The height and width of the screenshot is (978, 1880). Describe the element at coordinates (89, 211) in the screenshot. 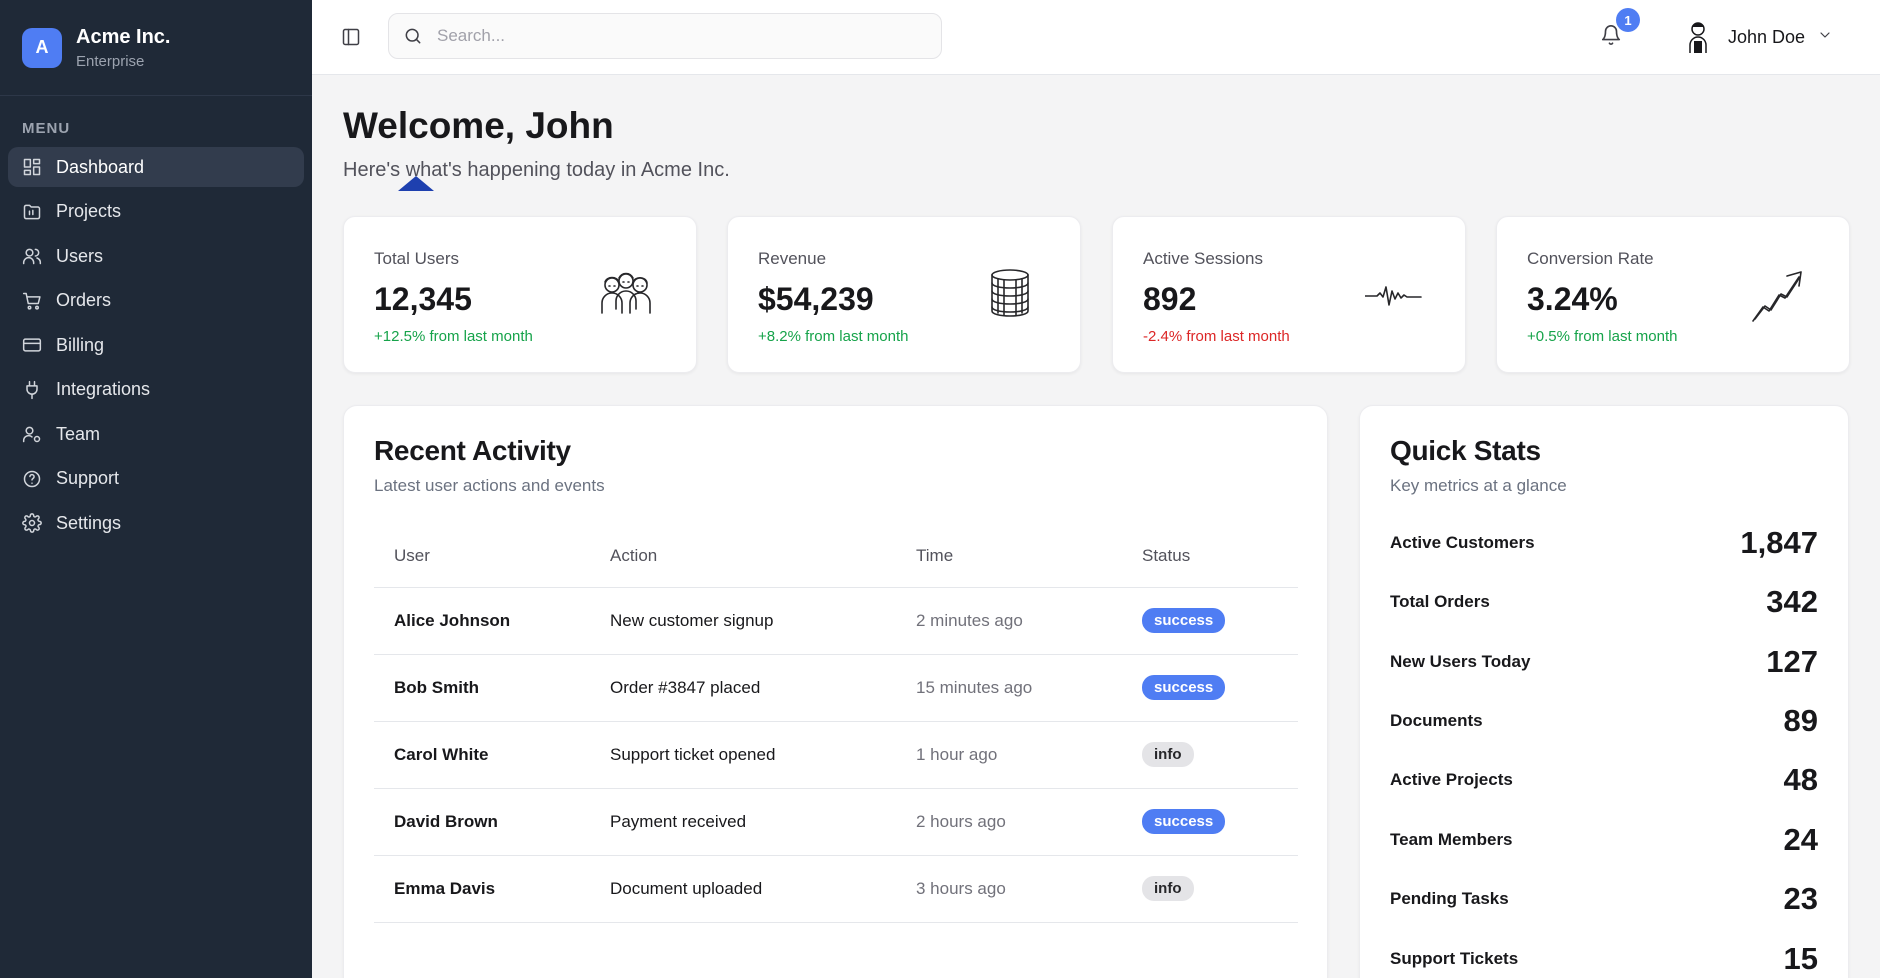

I see `sidebar-item-label: Projects` at that location.